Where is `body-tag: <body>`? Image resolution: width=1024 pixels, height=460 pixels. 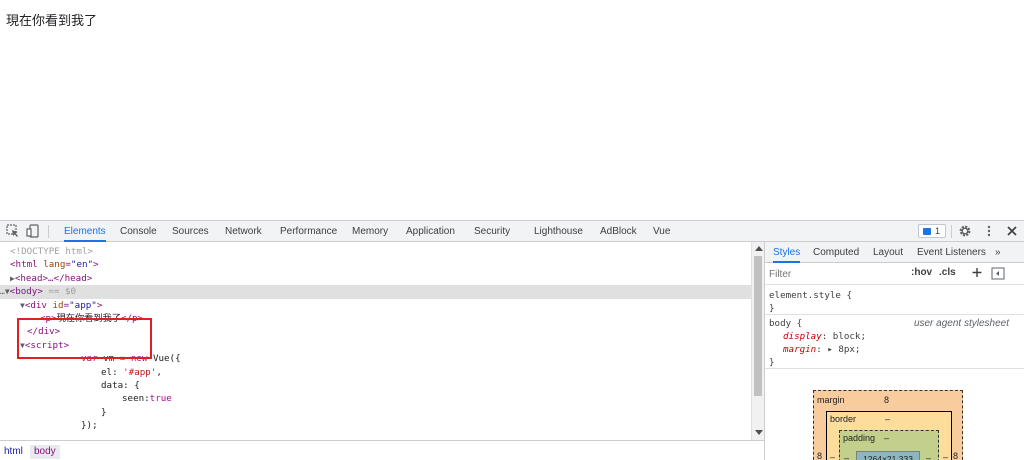 body-tag: <body> is located at coordinates (26, 292).